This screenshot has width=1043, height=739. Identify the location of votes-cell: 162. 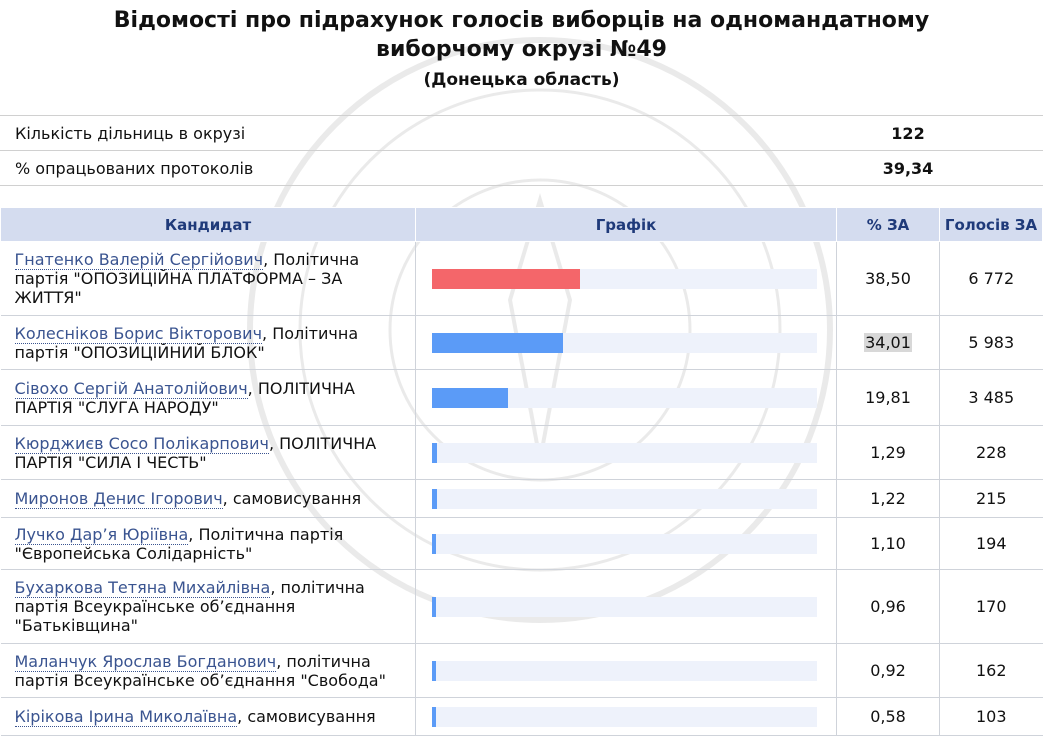
(991, 670).